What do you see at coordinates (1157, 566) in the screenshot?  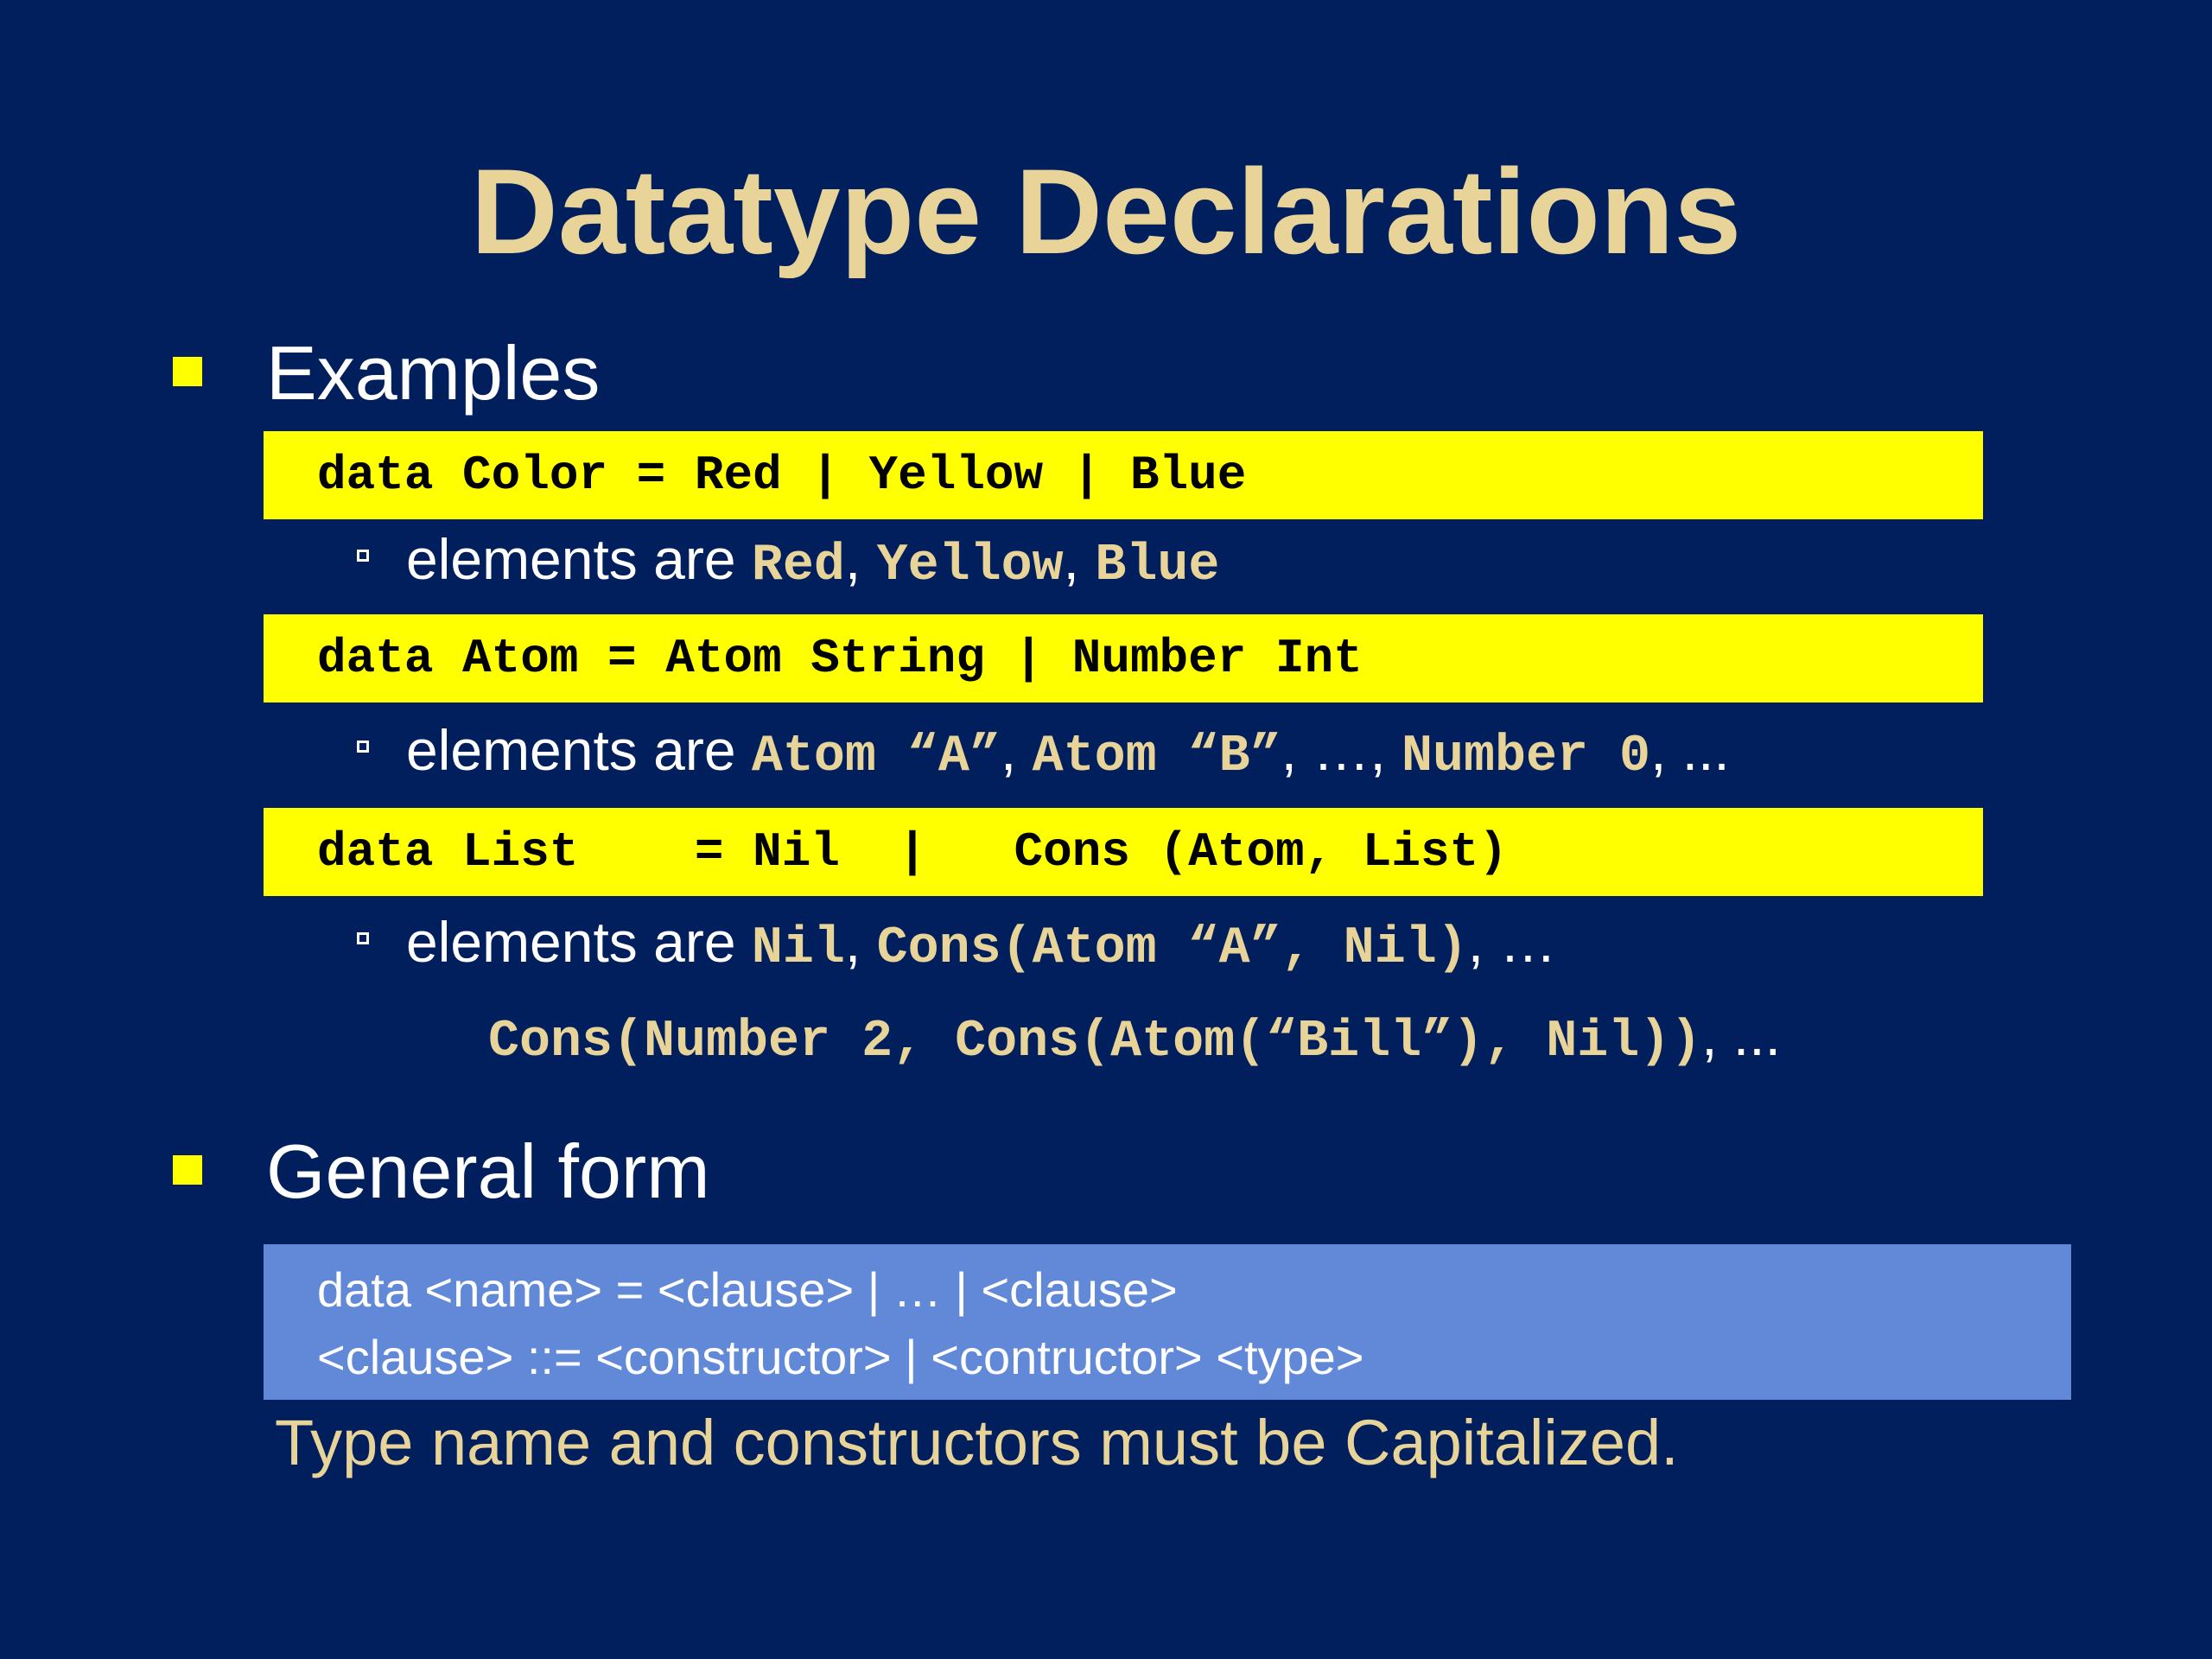 I see `elem-blue: Blue` at bounding box center [1157, 566].